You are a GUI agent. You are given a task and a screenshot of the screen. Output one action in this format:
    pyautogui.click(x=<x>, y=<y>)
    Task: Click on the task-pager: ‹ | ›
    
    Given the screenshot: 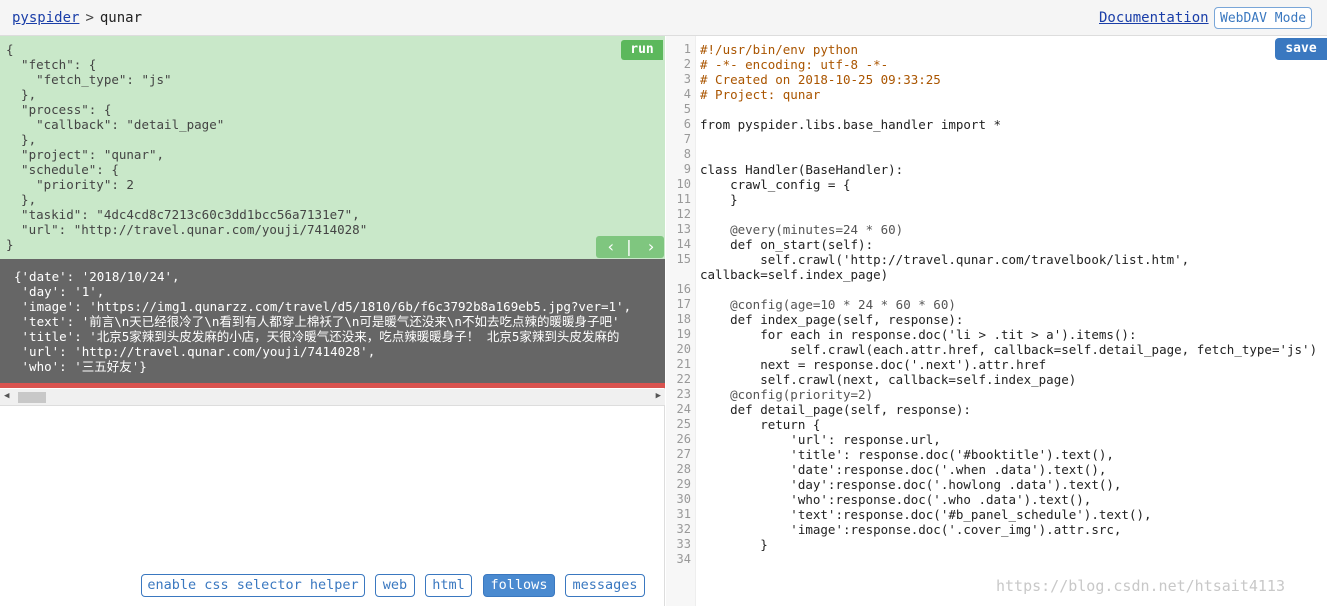 What is the action you would take?
    pyautogui.click(x=630, y=247)
    